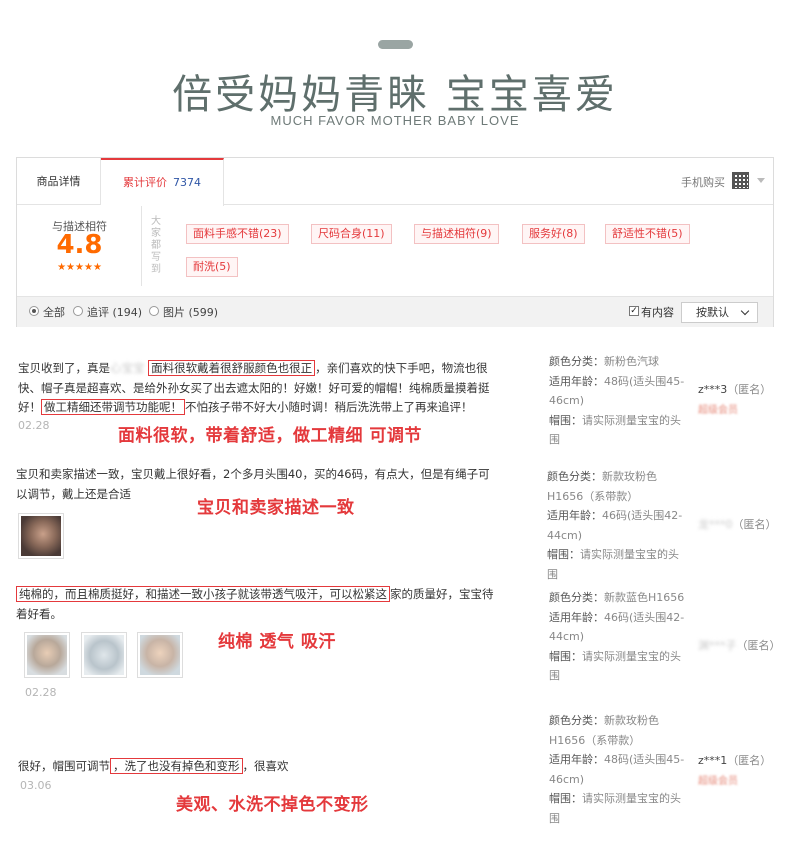 The image size is (790, 864). What do you see at coordinates (703, 182) in the screenshot?
I see `mobile-buy-link: 手机购买` at bounding box center [703, 182].